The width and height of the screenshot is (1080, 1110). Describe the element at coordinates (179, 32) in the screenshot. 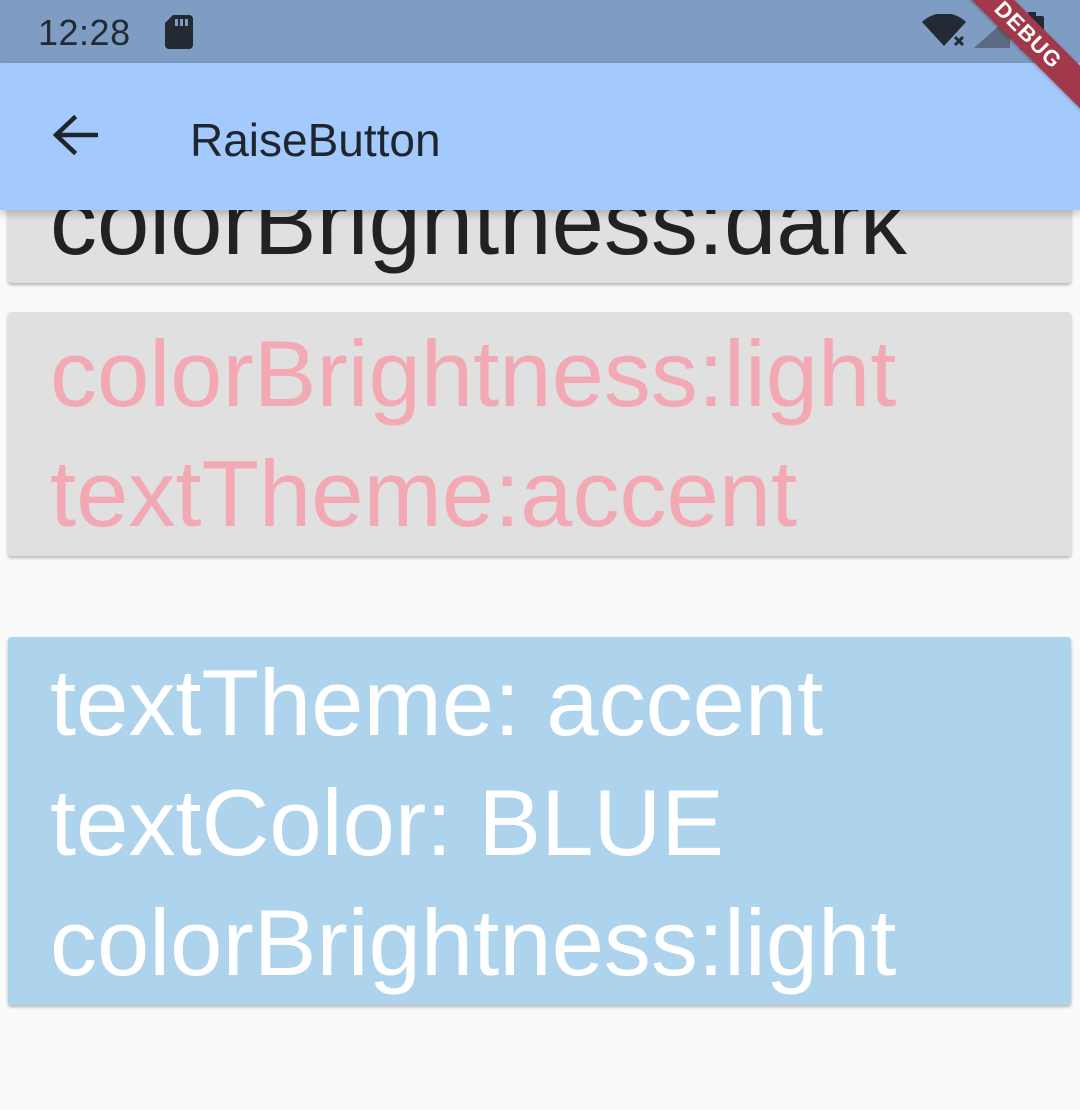

I see `sd-card-icon` at that location.